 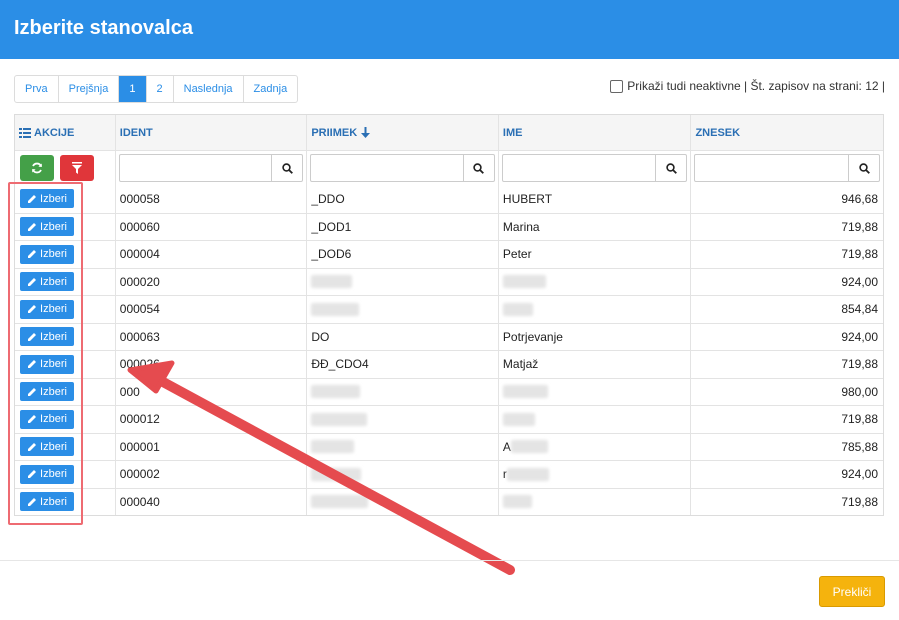 I want to click on column-header-akcije: AKCIJE, so click(x=65, y=132).